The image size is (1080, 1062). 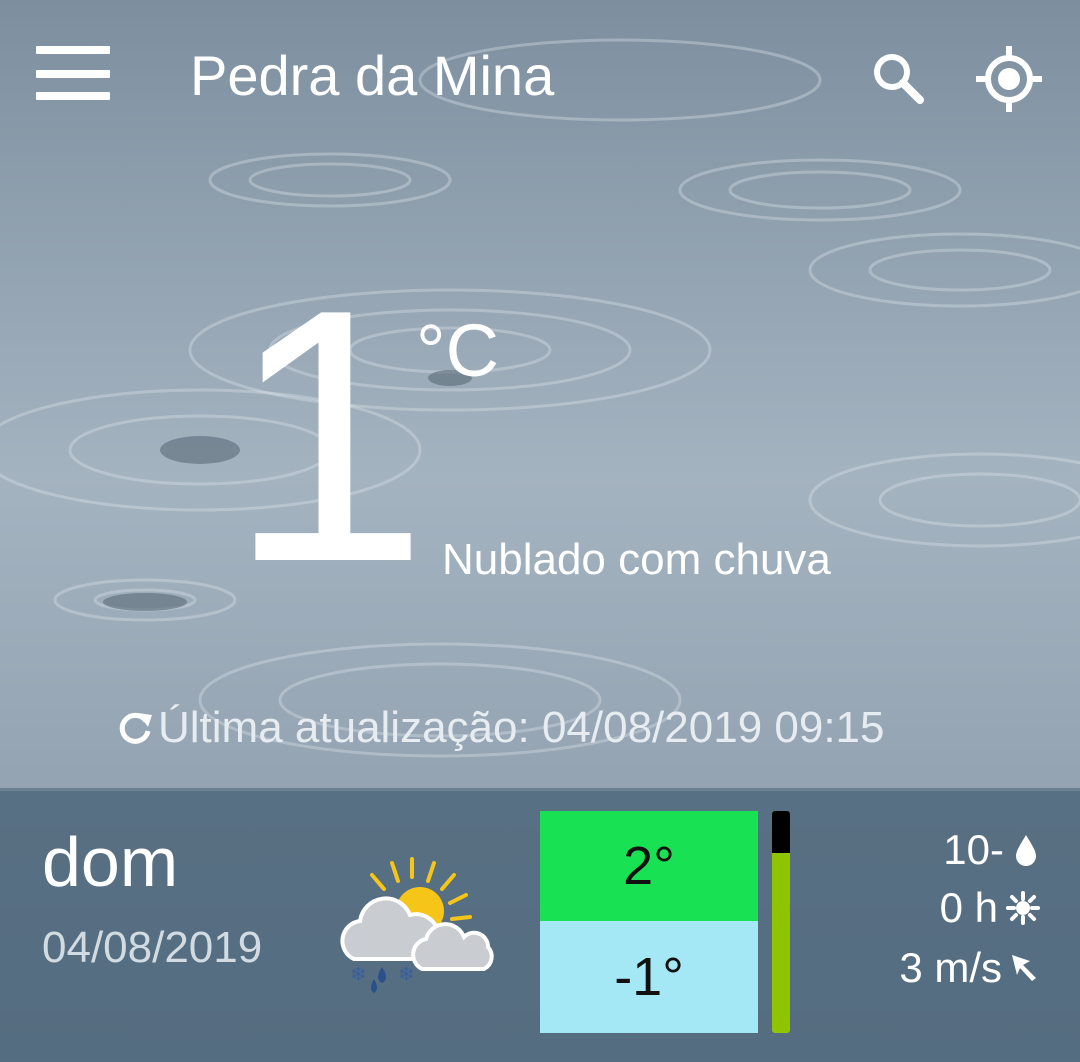 I want to click on sunshine-value: 0 h, so click(x=968, y=907).